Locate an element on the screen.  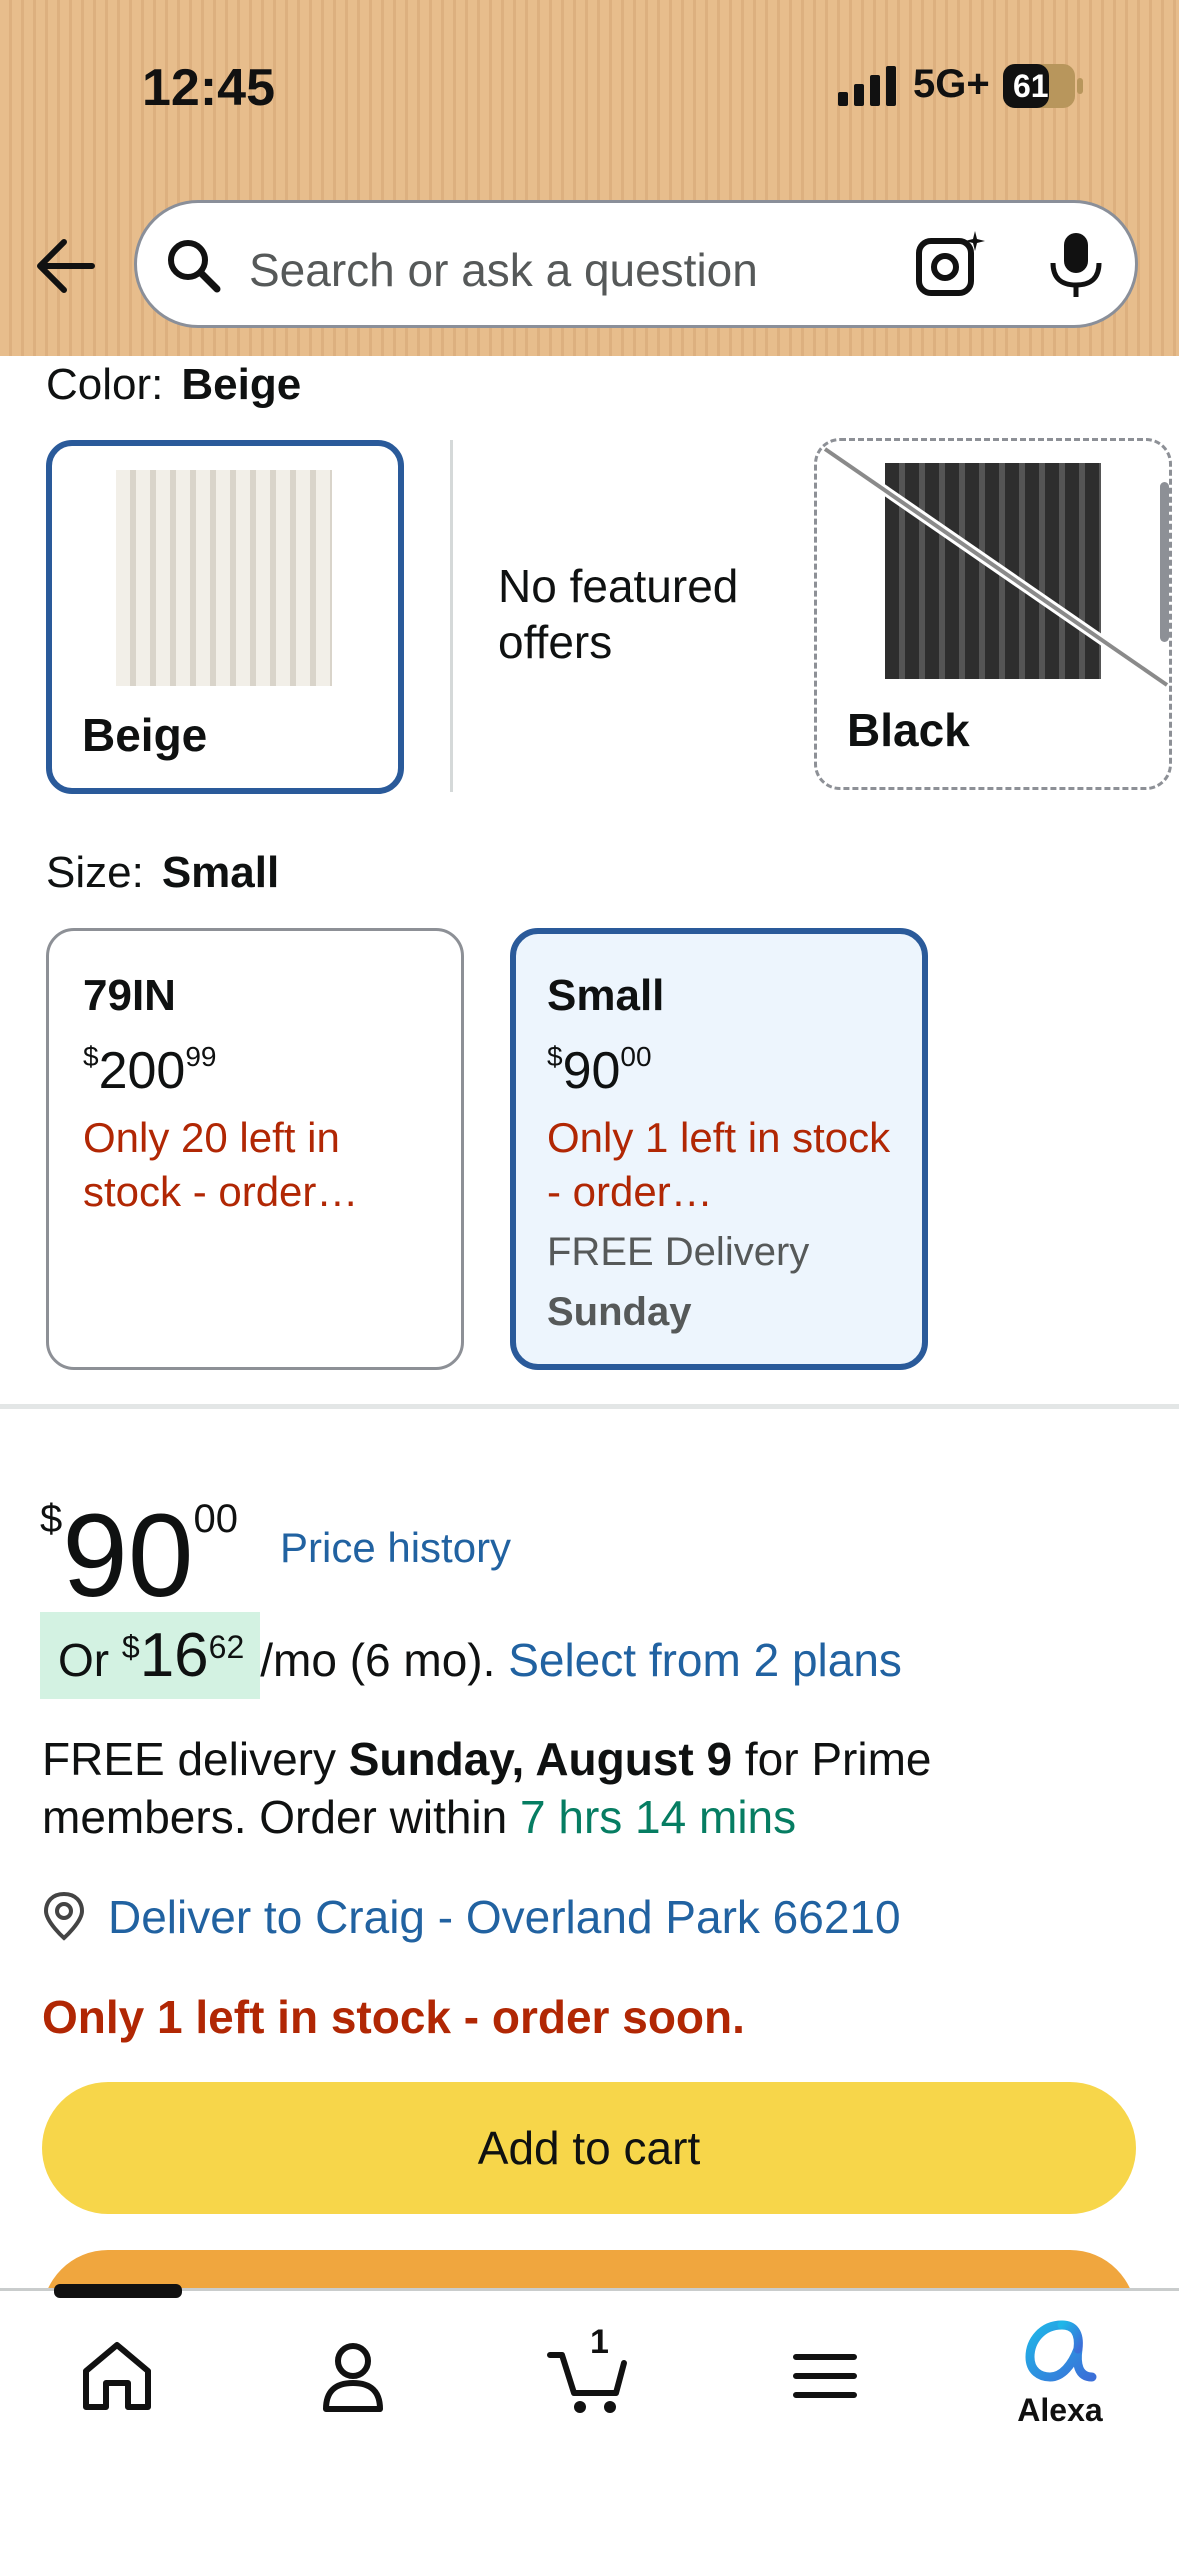
price-history-link: Price history is located at coordinates (395, 1548).